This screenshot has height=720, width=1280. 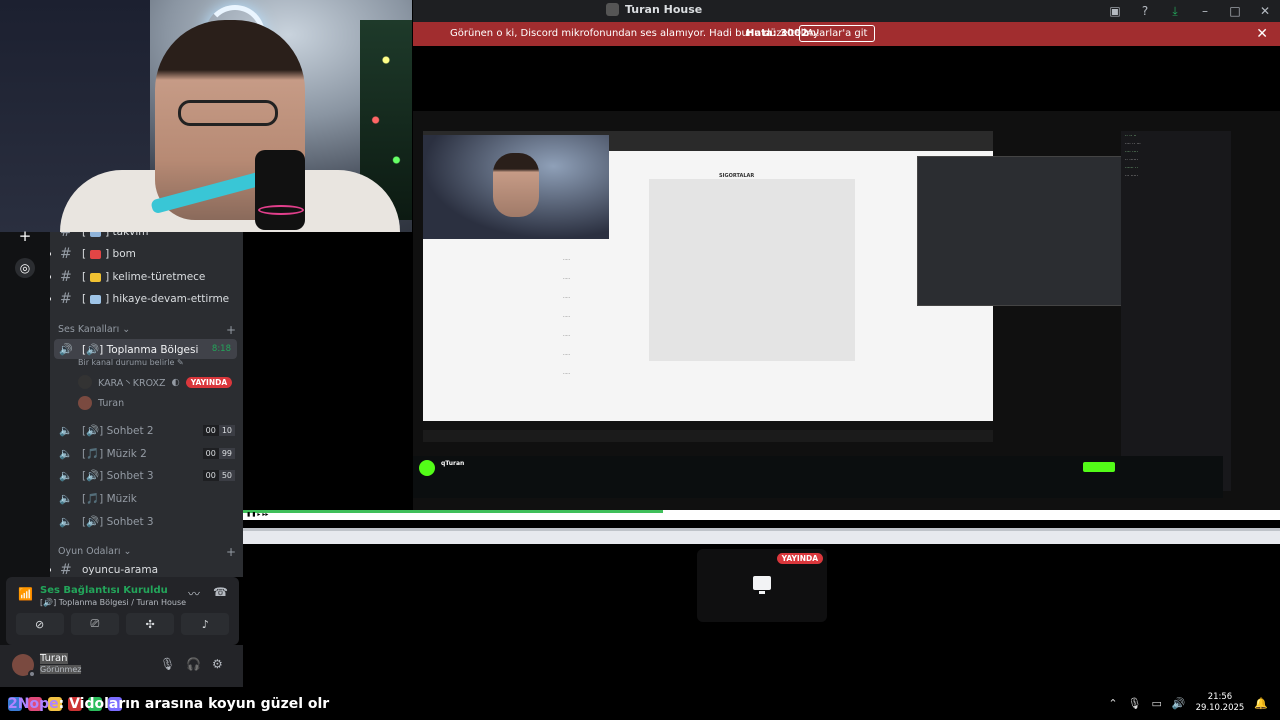 What do you see at coordinates (101, 403) in the screenshot?
I see `voice-member: Turan` at bounding box center [101, 403].